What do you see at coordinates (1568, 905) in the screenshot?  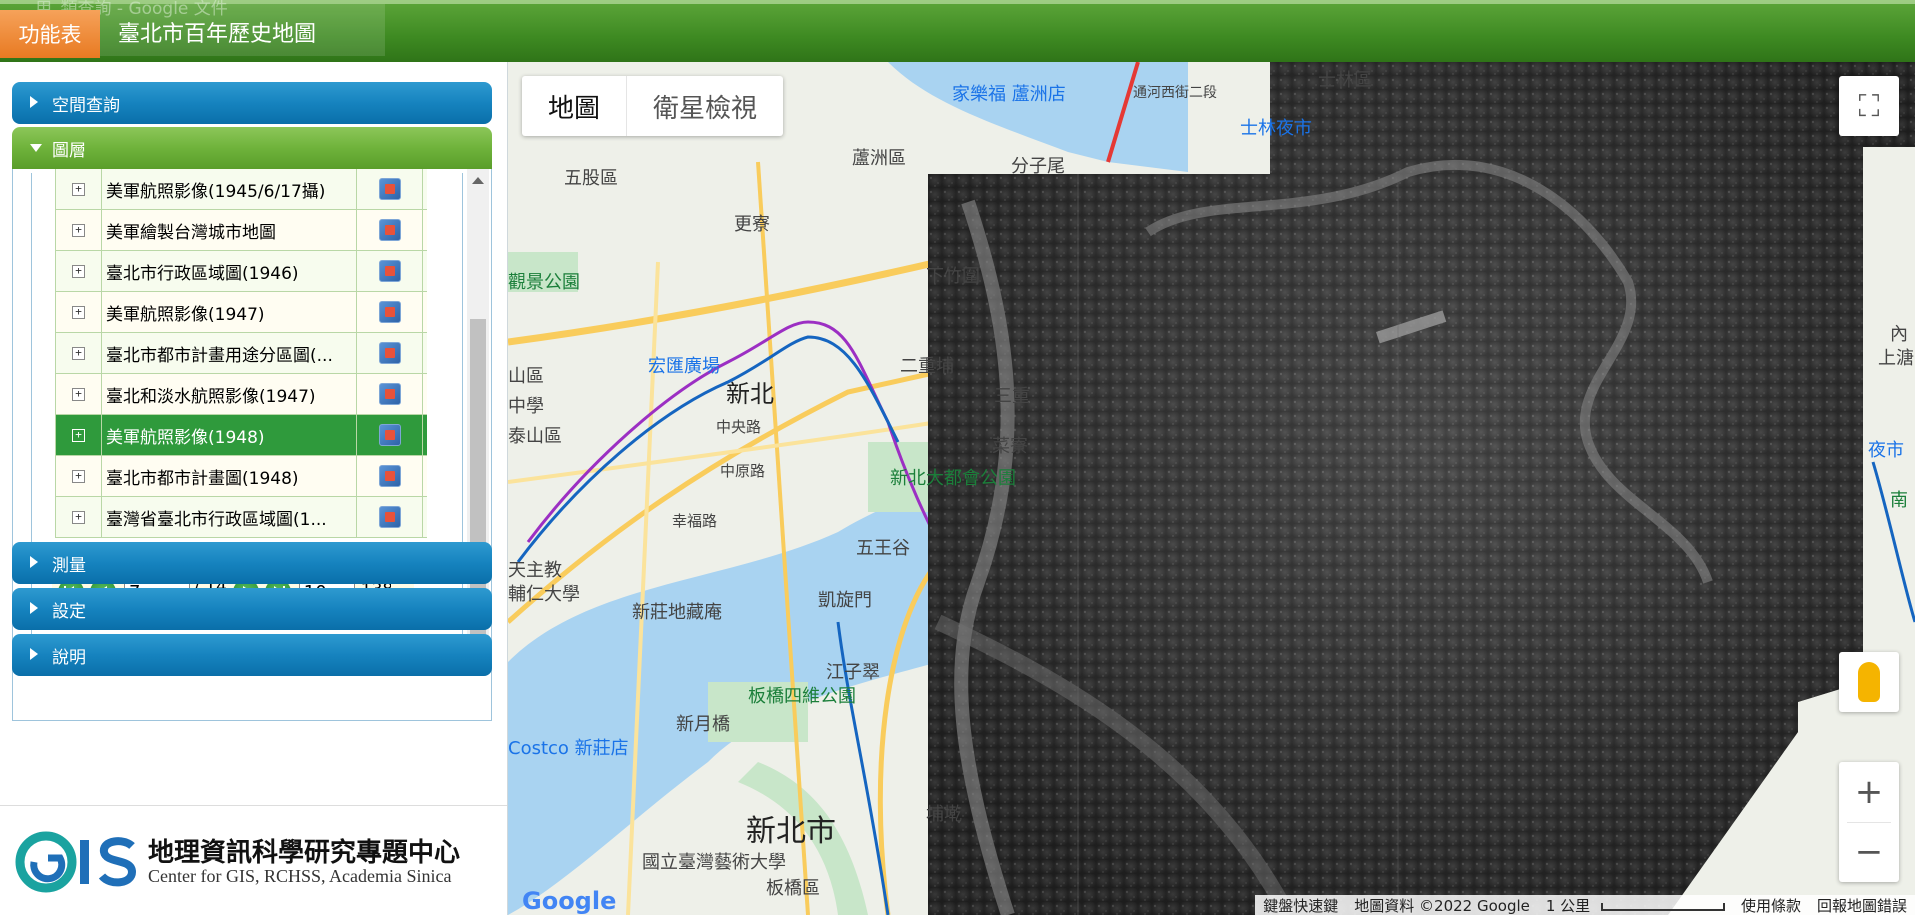 I see `scale-label: 1 公里` at bounding box center [1568, 905].